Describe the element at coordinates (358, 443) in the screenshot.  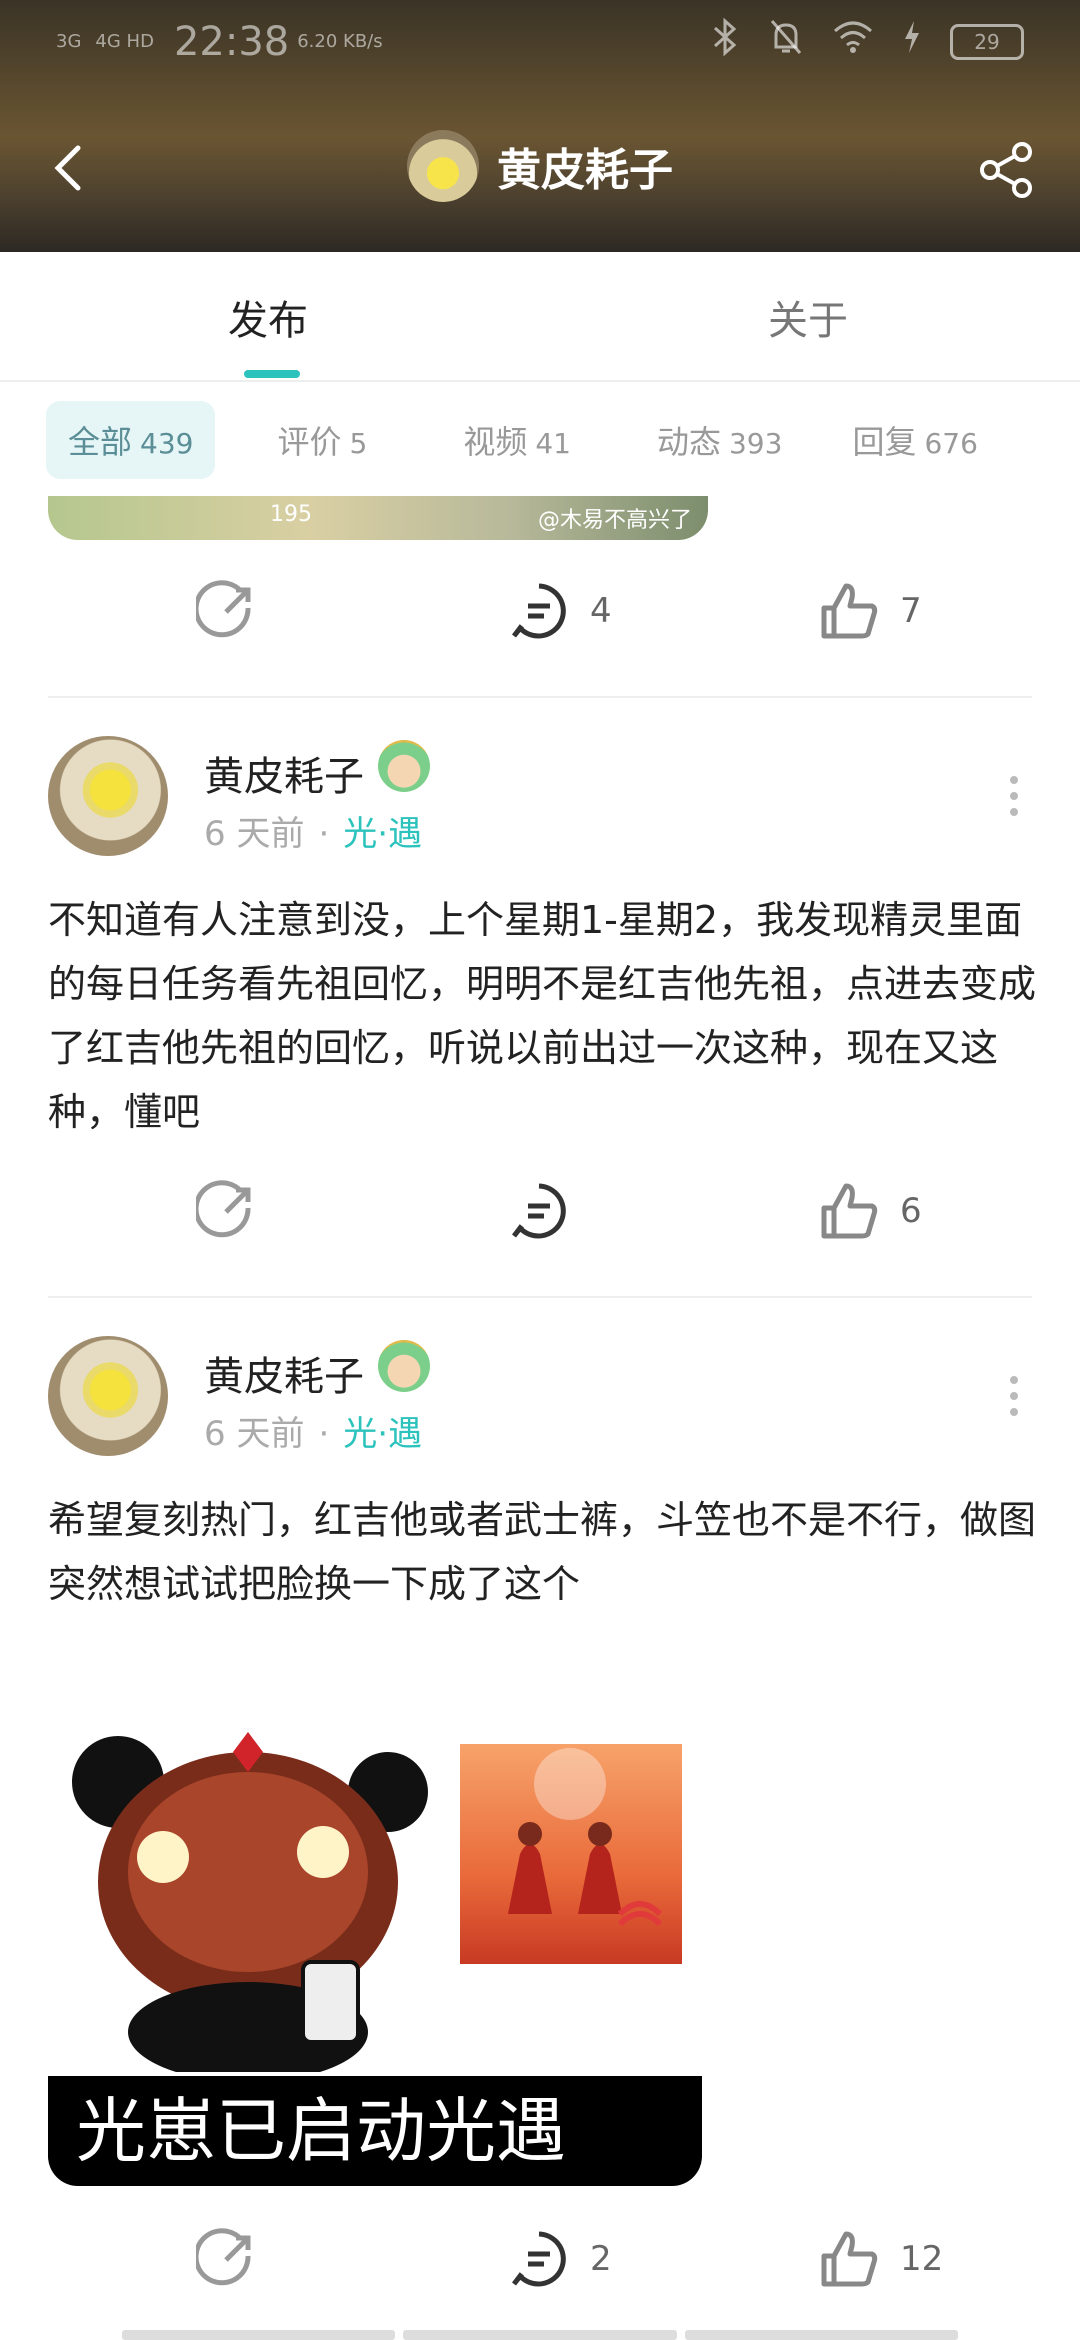
I see `filter-count: 5` at that location.